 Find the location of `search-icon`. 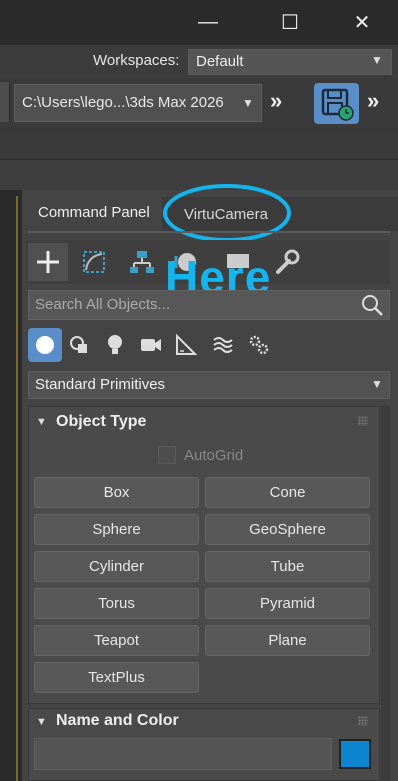

search-icon is located at coordinates (372, 305).